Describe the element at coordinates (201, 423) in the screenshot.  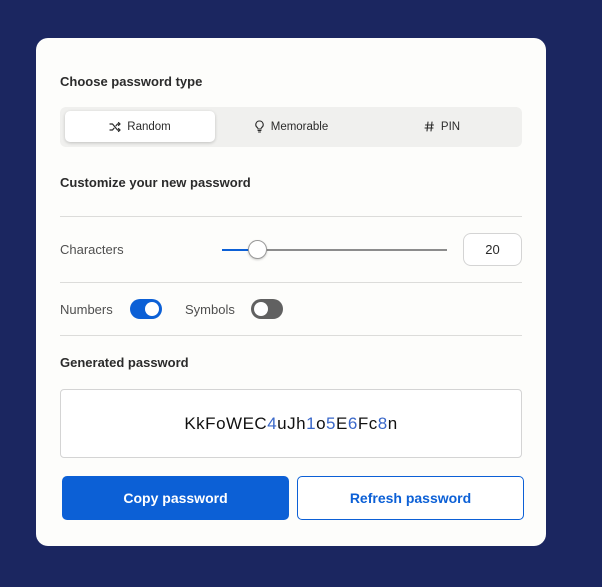
I see `password-char: k` at that location.